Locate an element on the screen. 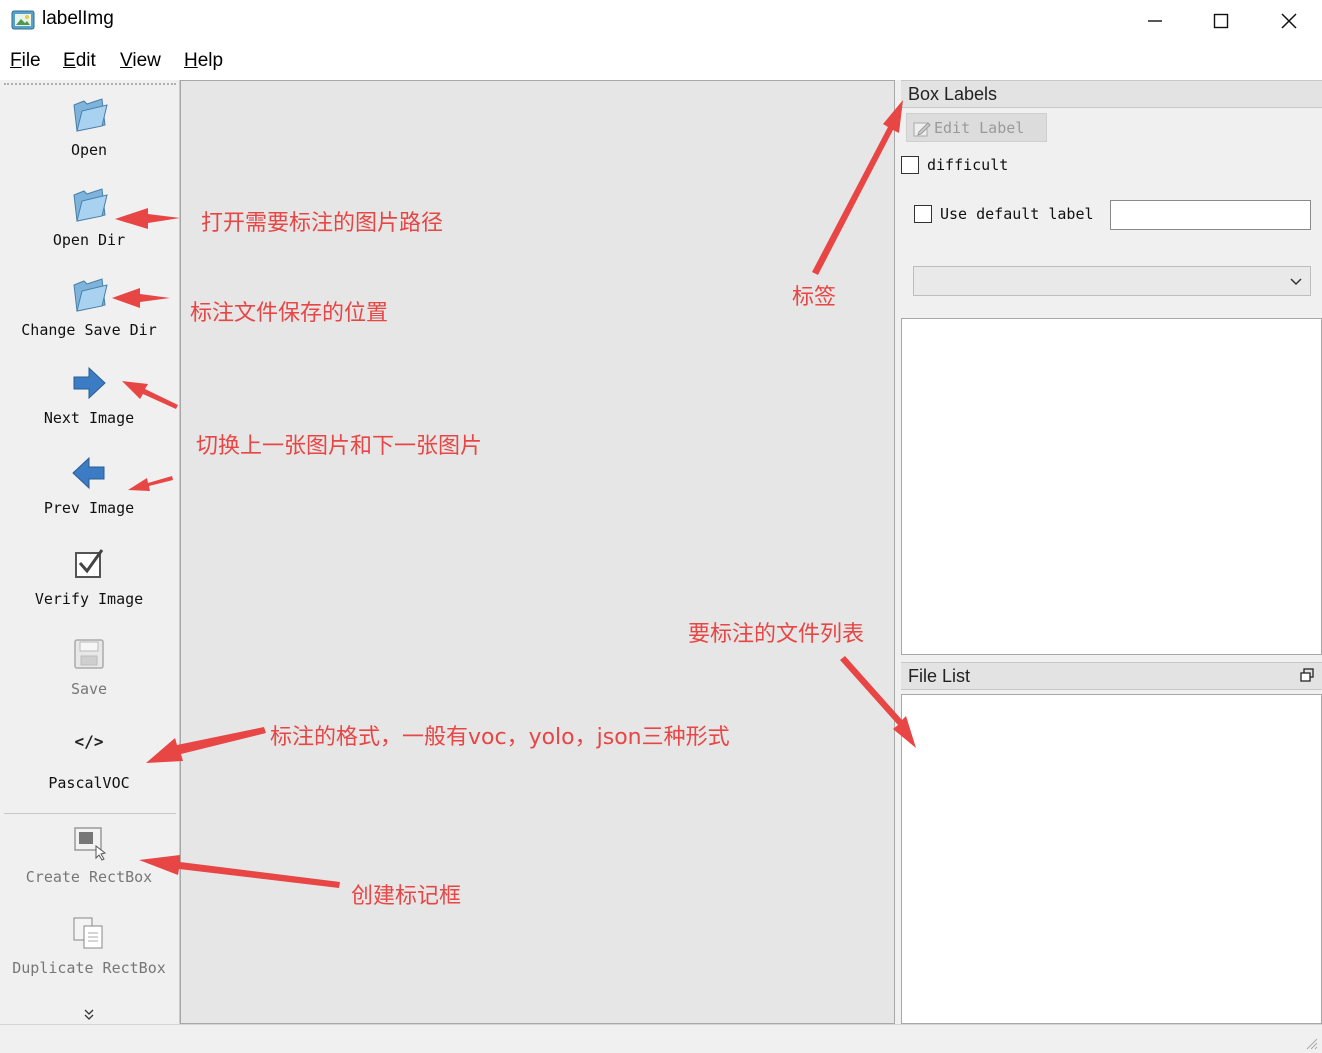 Image resolution: width=1322 pixels, height=1053 pixels. open-dir-button: Open Dir is located at coordinates (89, 217).